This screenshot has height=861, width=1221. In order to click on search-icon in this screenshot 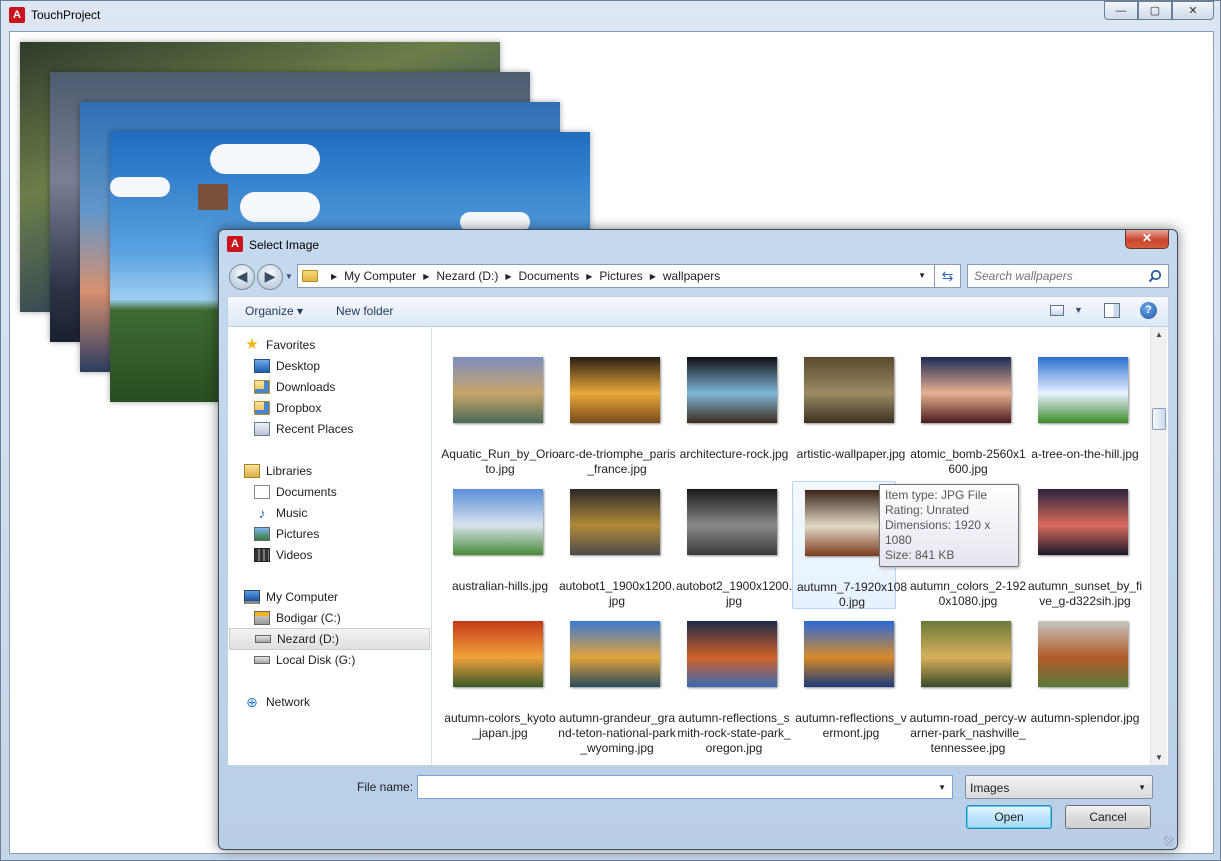, I will do `click(1155, 276)`.